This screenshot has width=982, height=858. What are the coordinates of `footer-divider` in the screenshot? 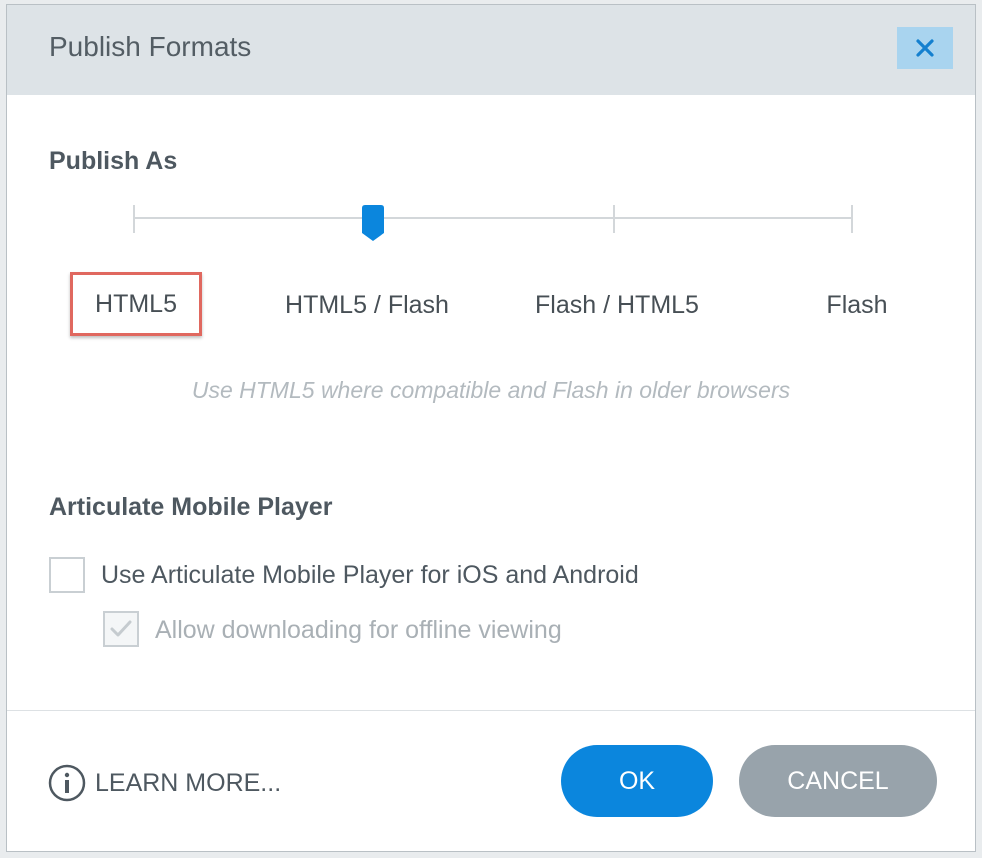 It's located at (491, 710).